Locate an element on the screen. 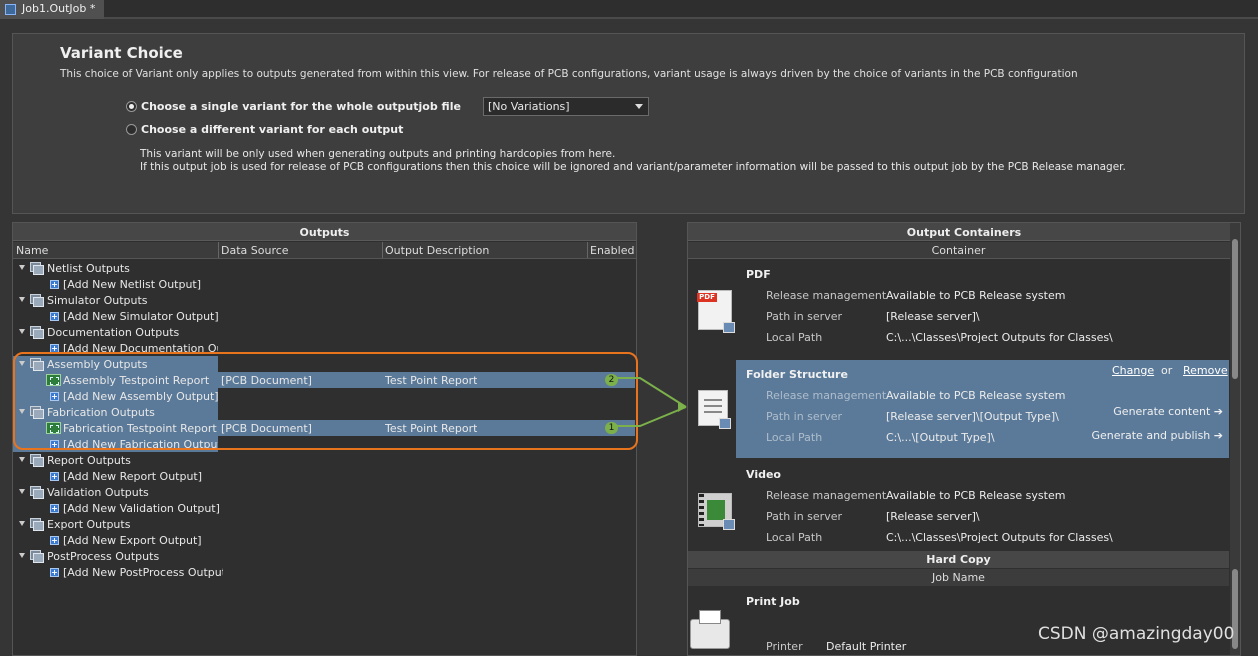  printer-icon is located at coordinates (710, 629).